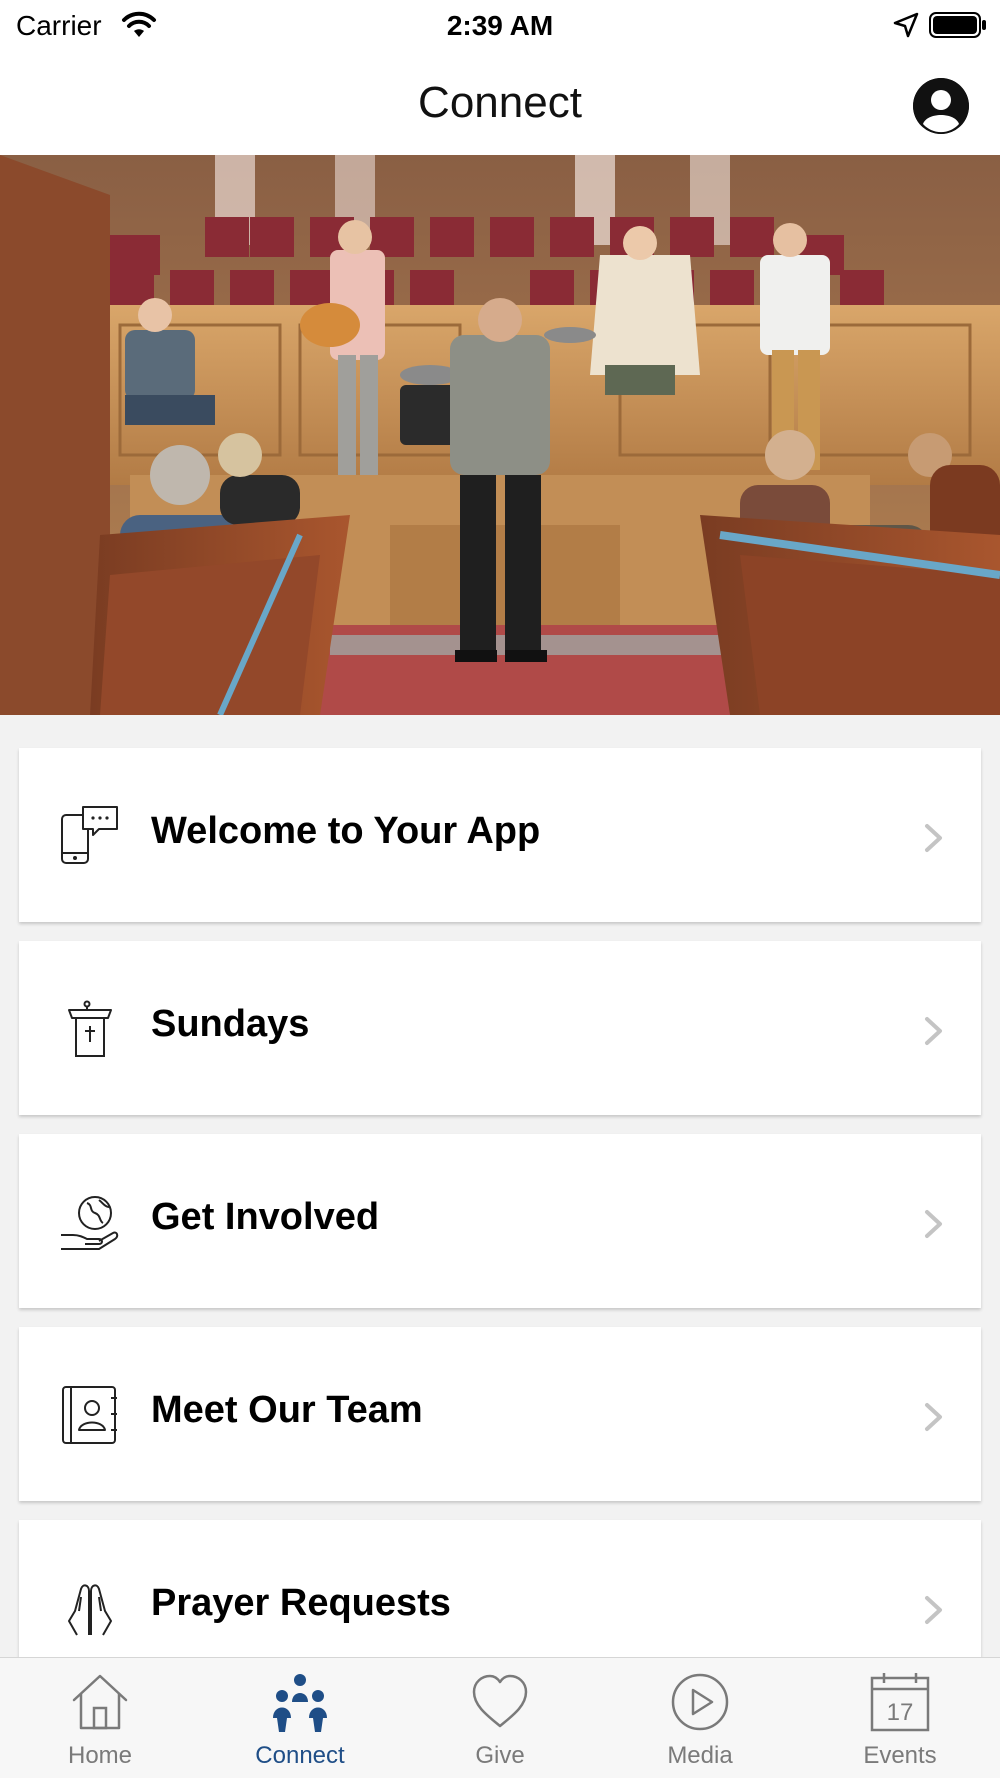 This screenshot has width=1000, height=1778. I want to click on battery-icon, so click(957, 25).